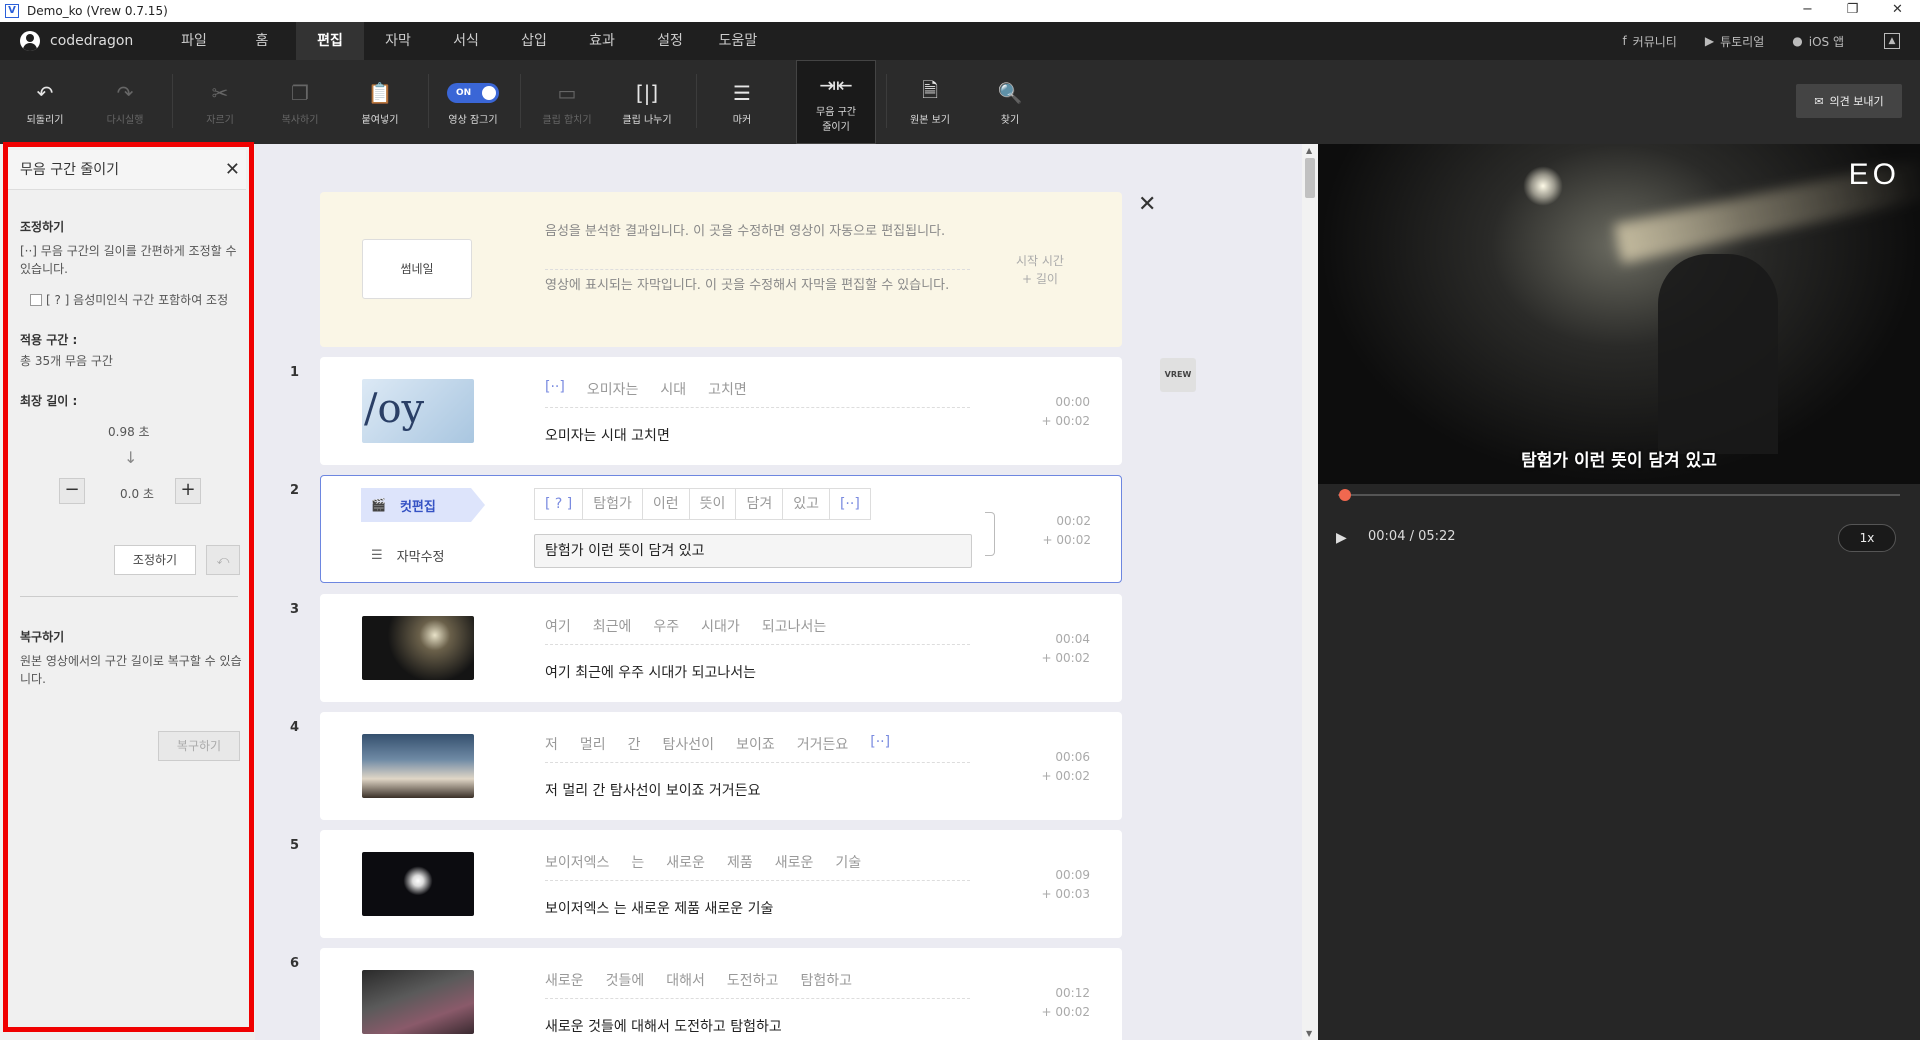 The width and height of the screenshot is (1920, 1040). What do you see at coordinates (607, 435) in the screenshot?
I see `subtitle-text: 오미자는 시대 고치면` at bounding box center [607, 435].